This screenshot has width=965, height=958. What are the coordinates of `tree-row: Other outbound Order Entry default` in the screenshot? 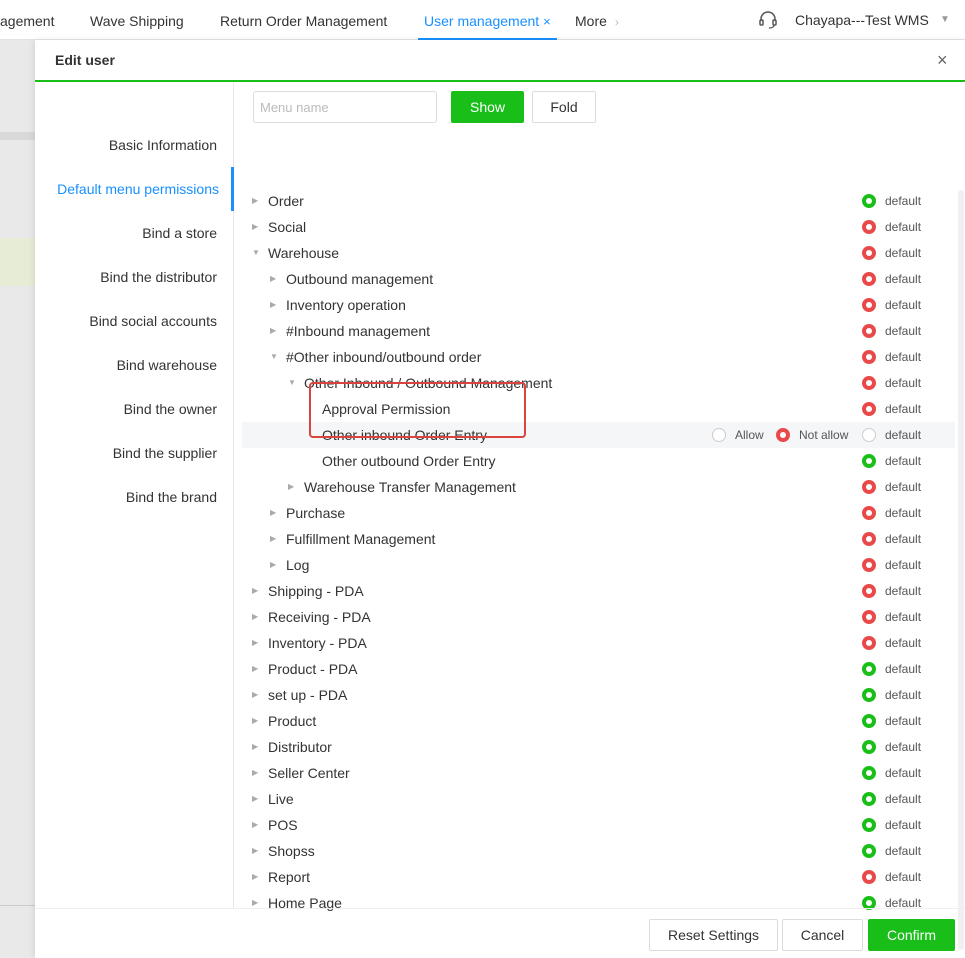 It's located at (598, 461).